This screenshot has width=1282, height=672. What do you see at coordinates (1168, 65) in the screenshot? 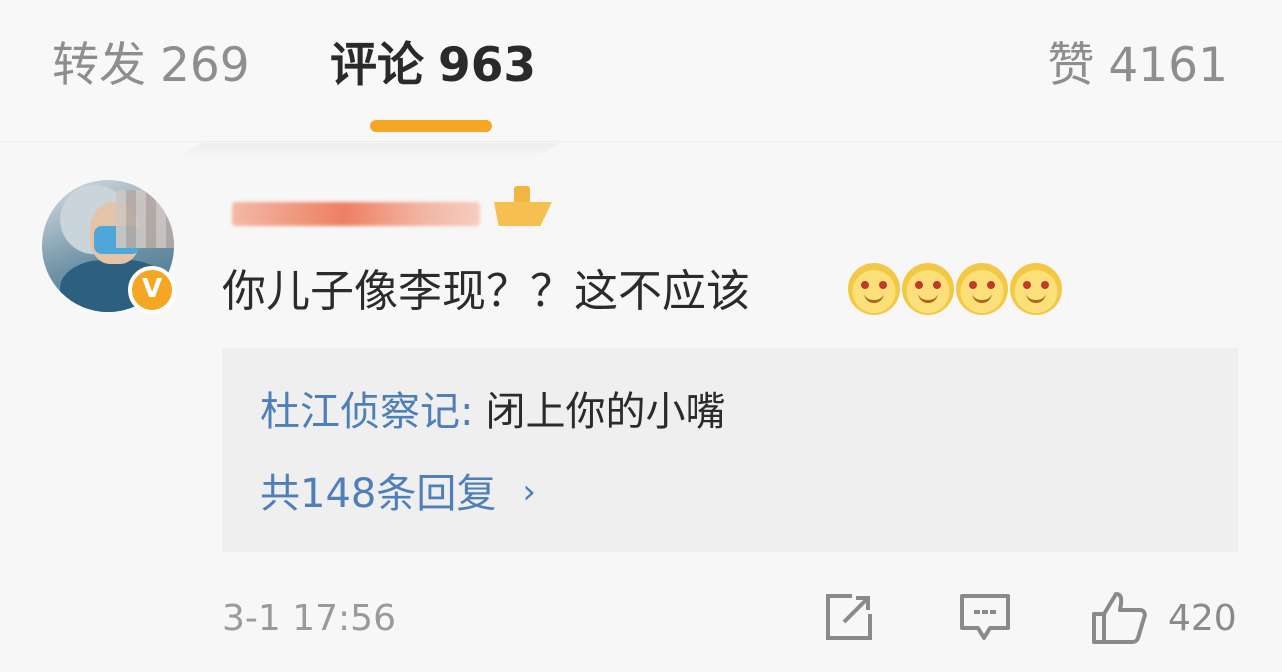
I see `tab-likes-count: 4161` at bounding box center [1168, 65].